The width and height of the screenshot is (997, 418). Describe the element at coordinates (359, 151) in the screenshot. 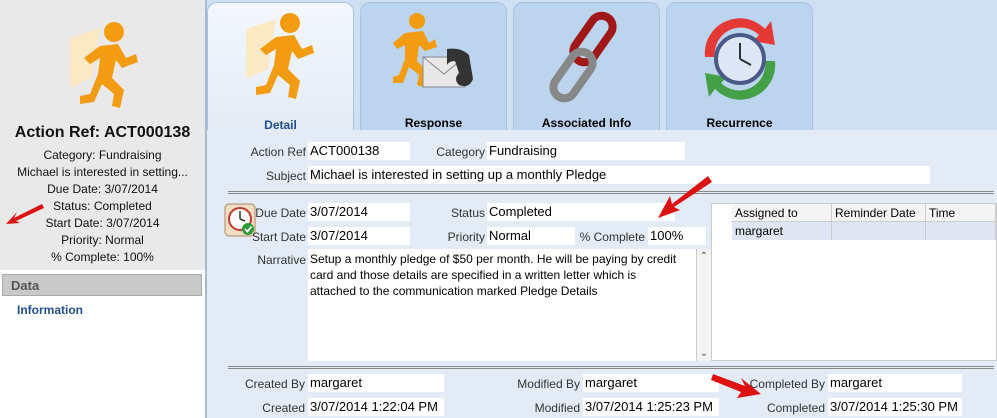

I see `action-ref-field: ACT000138` at that location.